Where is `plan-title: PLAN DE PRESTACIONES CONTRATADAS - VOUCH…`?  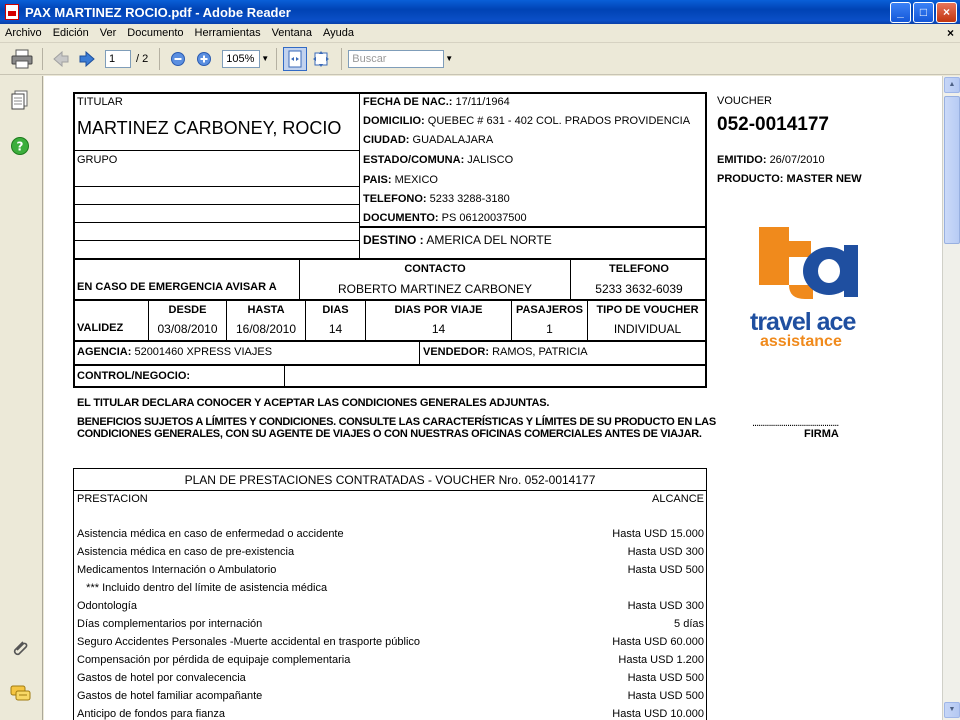 plan-title: PLAN DE PRESTACIONES CONTRATADAS - VOUCH… is located at coordinates (390, 480).